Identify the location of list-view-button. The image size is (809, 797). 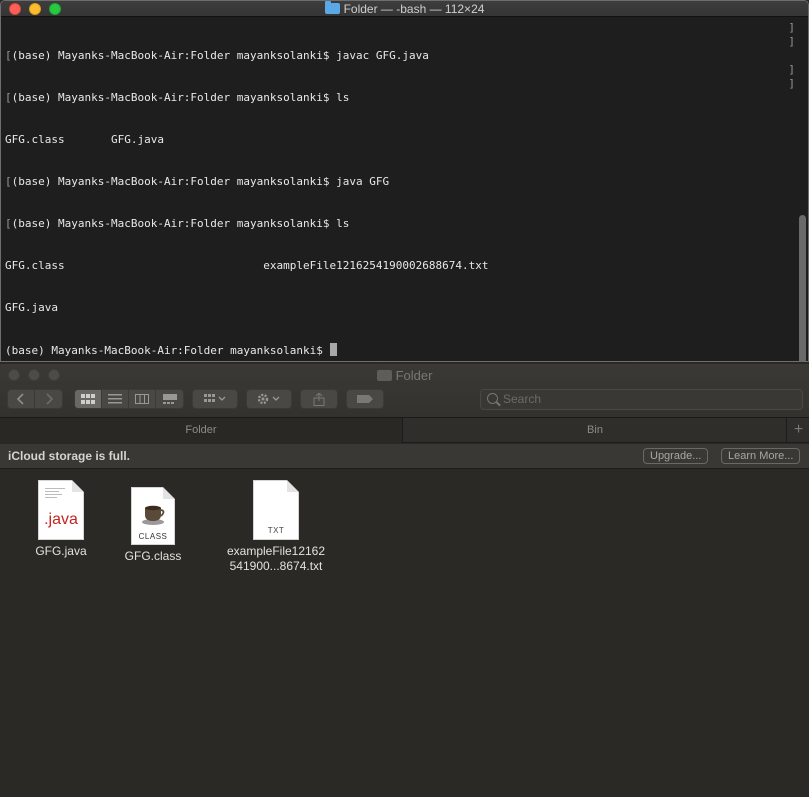
(115, 399).